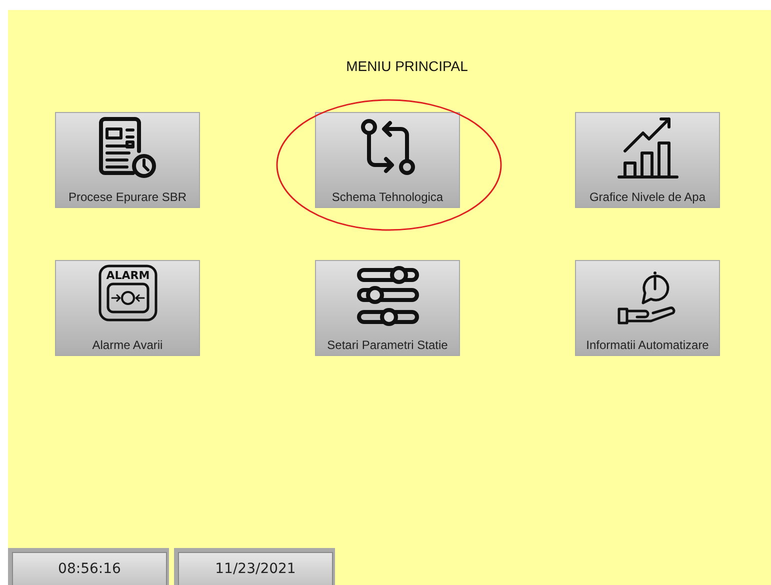  I want to click on screen-title: MENIU PRINCIPAL, so click(407, 66).